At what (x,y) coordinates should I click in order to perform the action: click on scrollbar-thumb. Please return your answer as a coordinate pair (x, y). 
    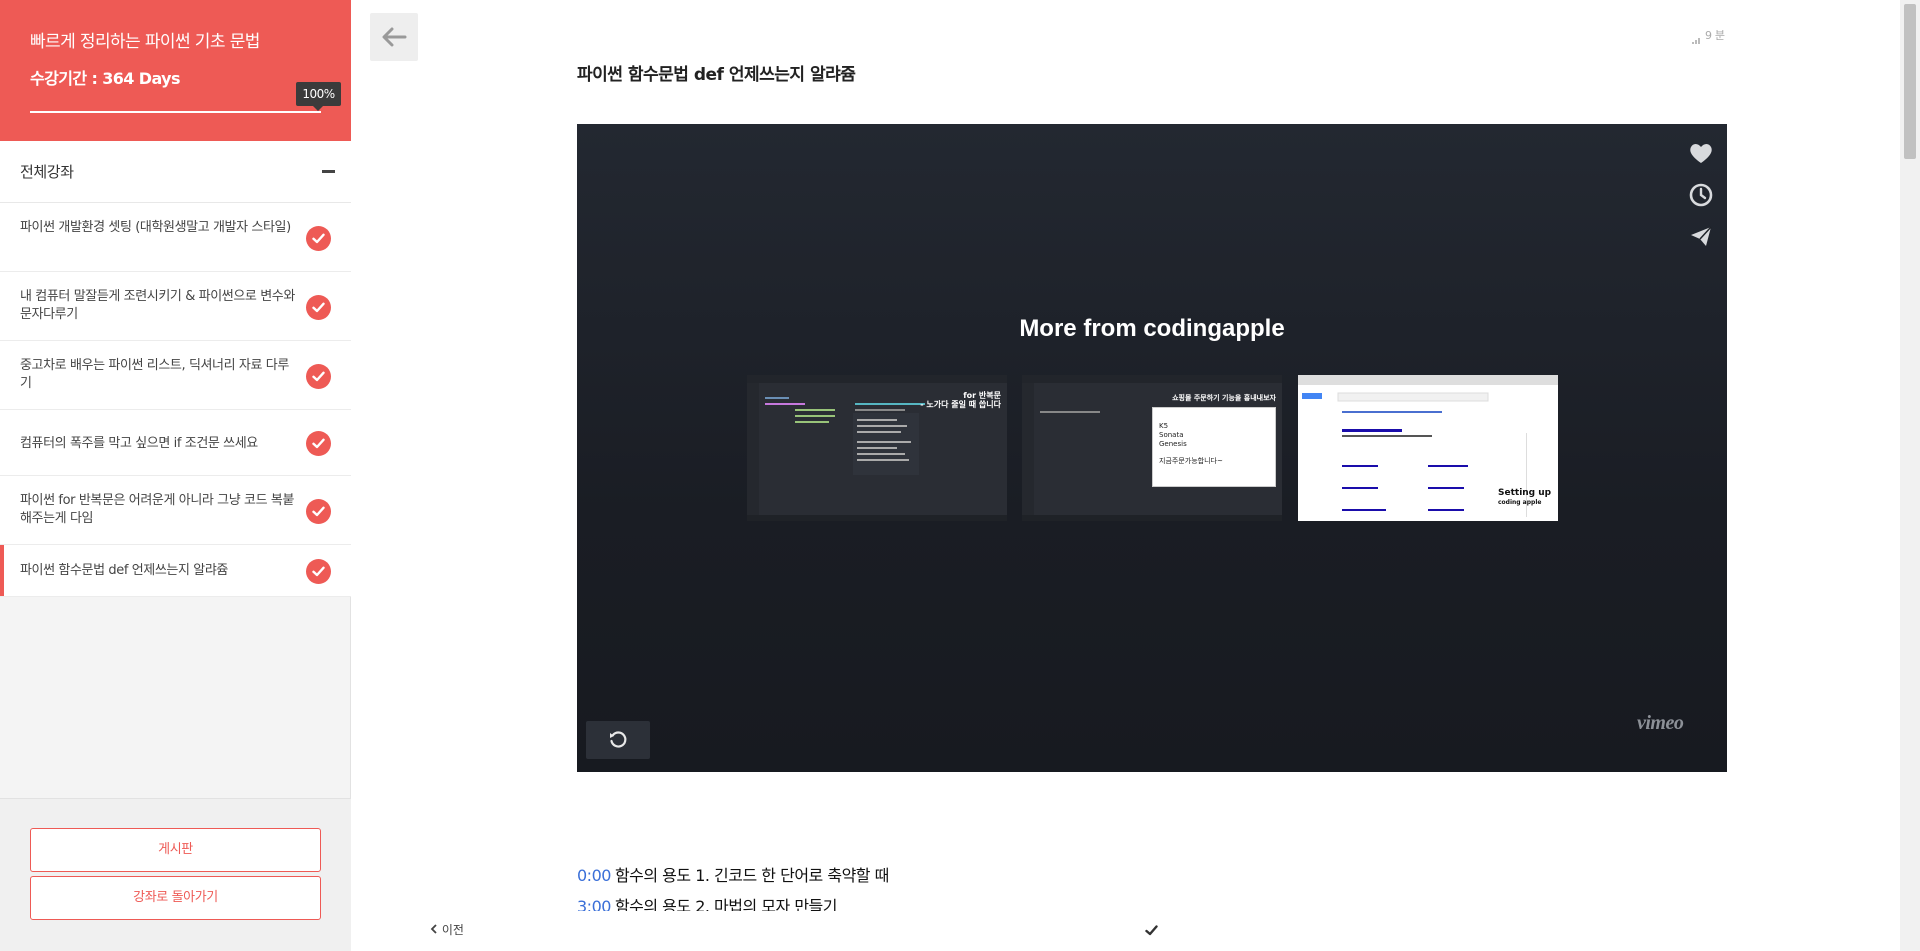
    Looking at the image, I should click on (1910, 81).